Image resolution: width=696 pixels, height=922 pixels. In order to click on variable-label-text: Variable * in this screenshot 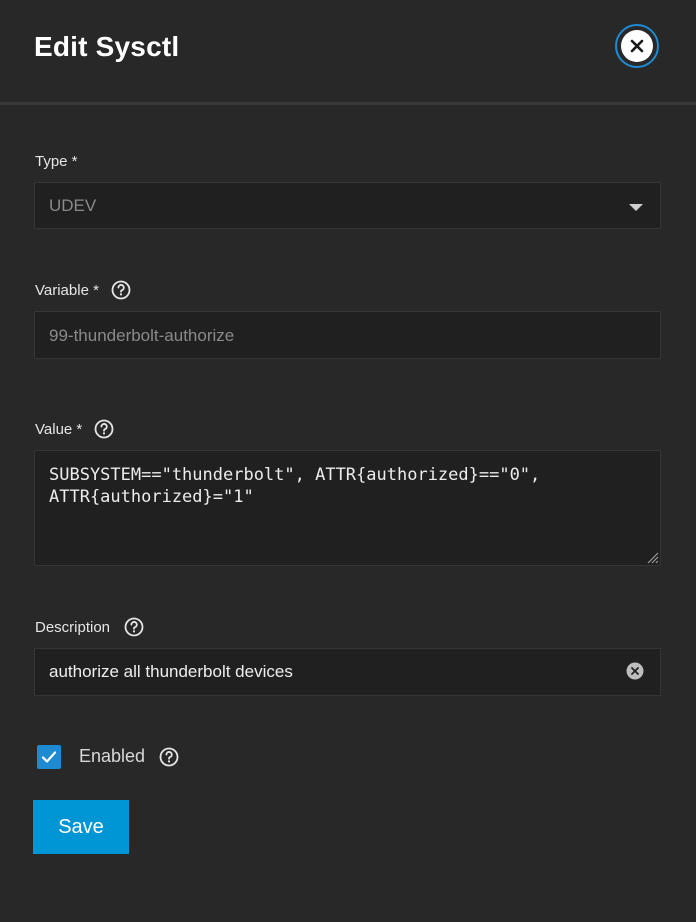, I will do `click(67, 290)`.